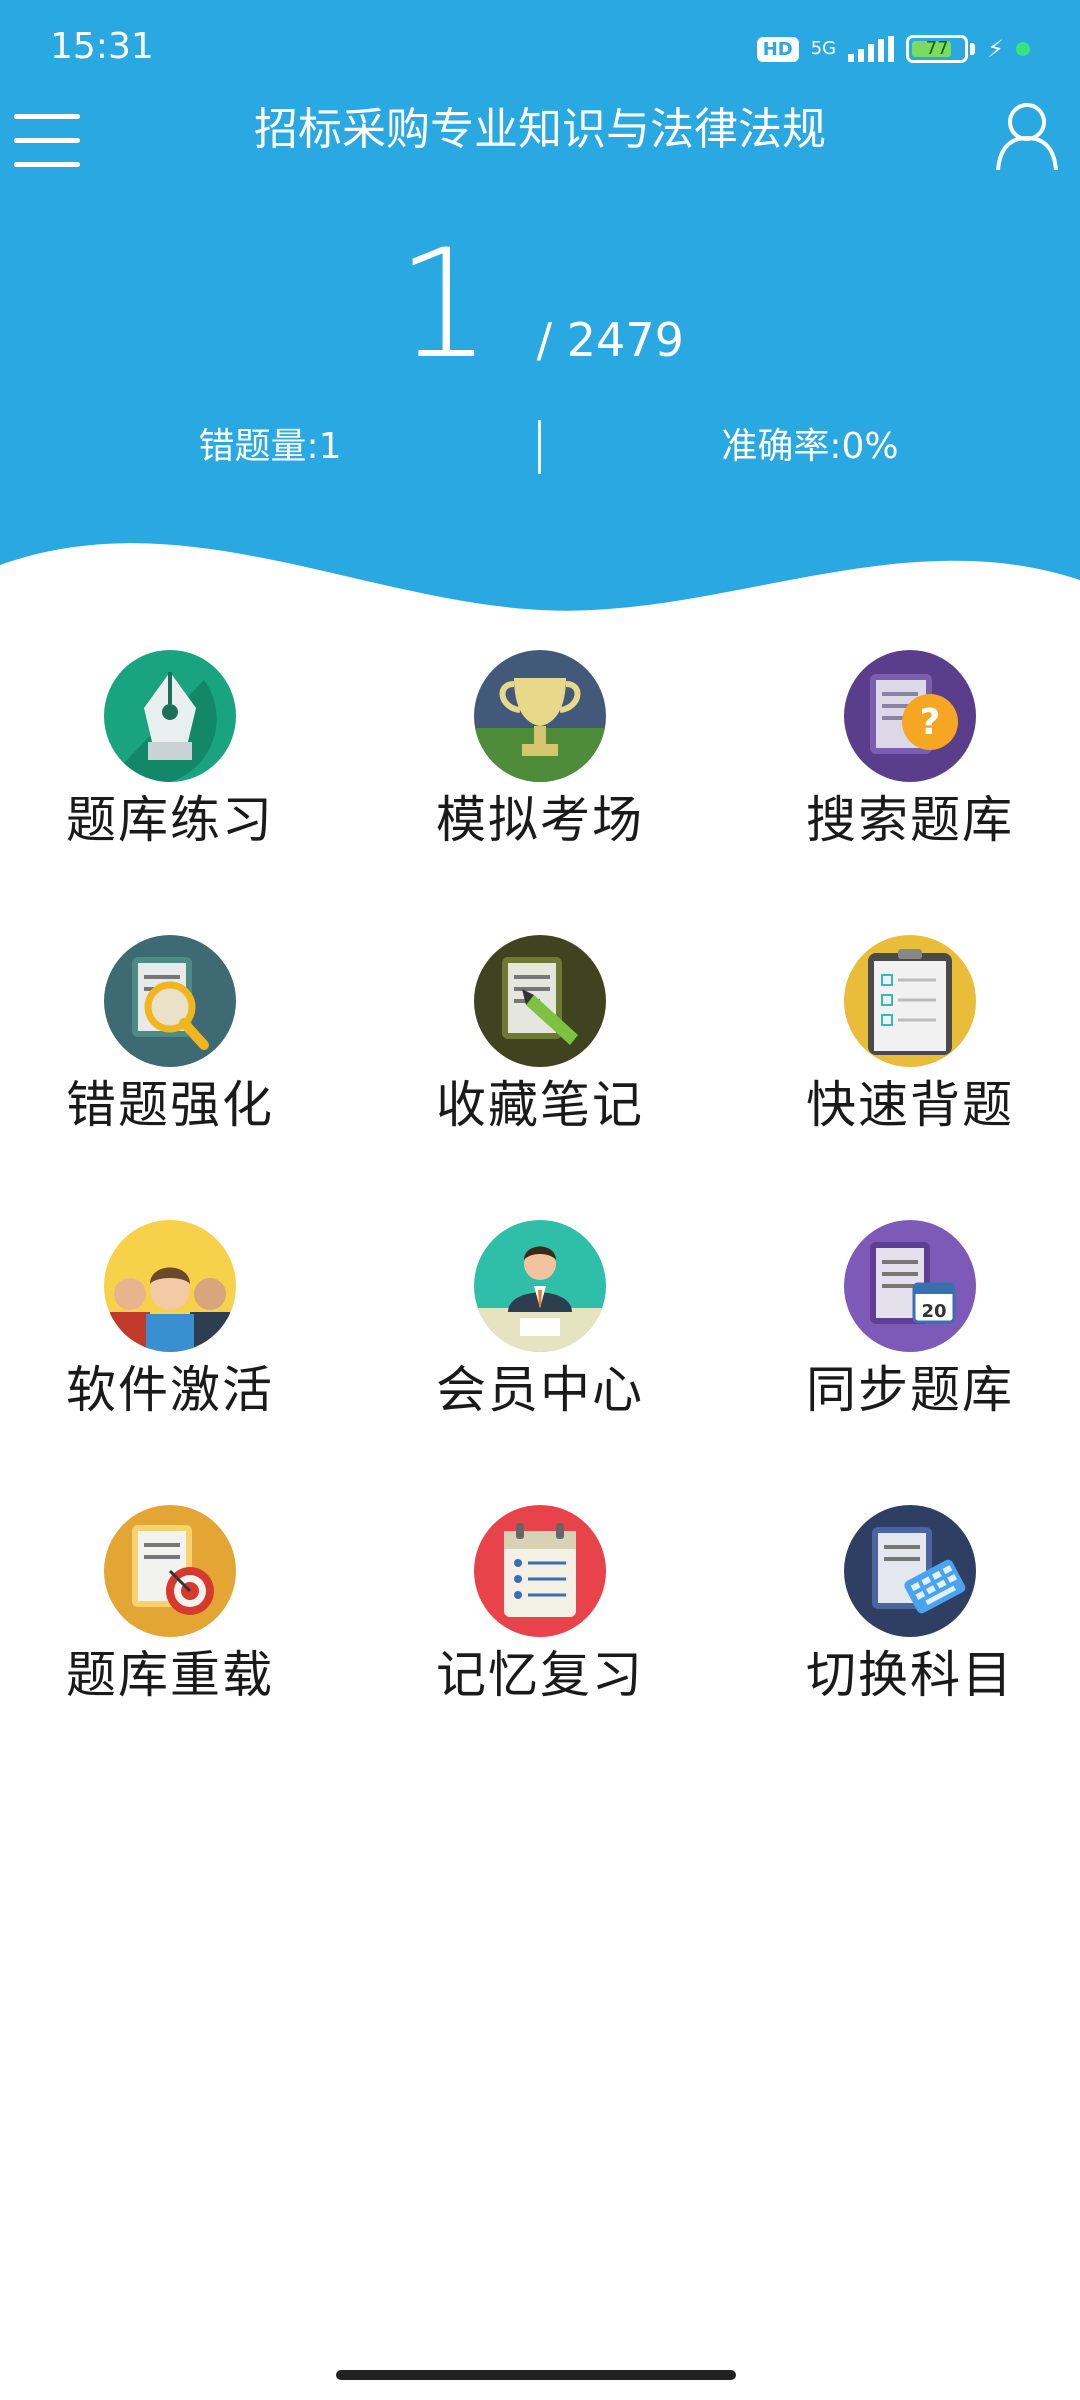 The image size is (1080, 2400). What do you see at coordinates (910, 1571) in the screenshot?
I see `keyboard-document-icon` at bounding box center [910, 1571].